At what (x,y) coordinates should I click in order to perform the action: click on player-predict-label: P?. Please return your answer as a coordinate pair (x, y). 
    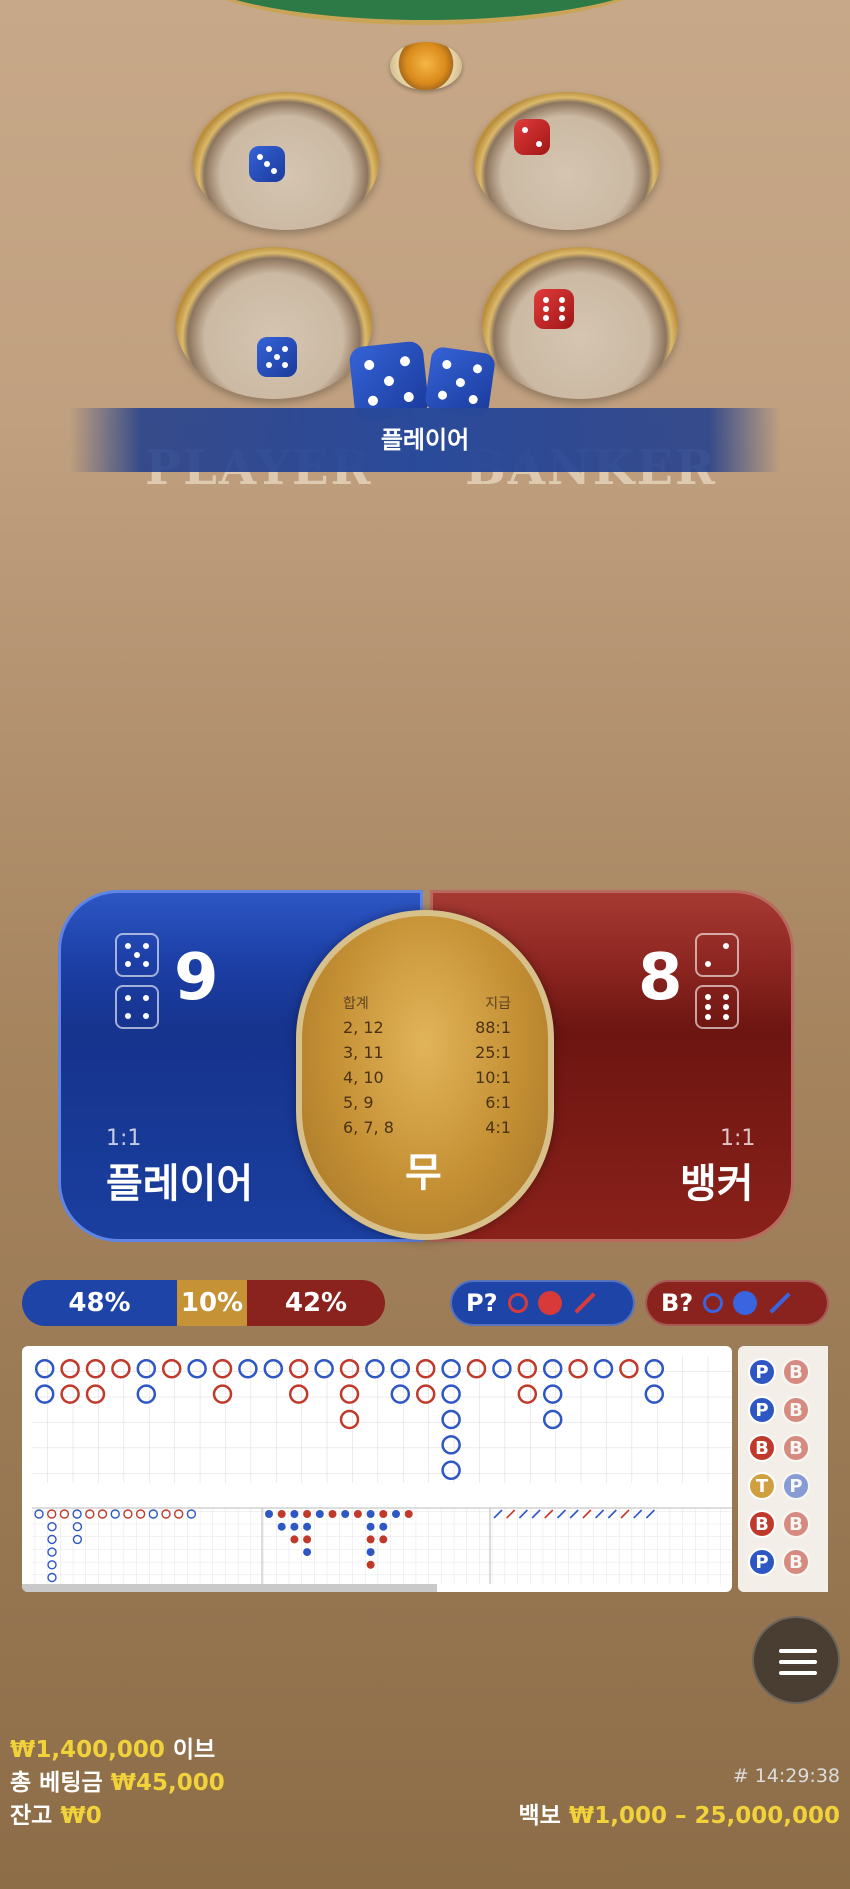
    Looking at the image, I should click on (482, 1303).